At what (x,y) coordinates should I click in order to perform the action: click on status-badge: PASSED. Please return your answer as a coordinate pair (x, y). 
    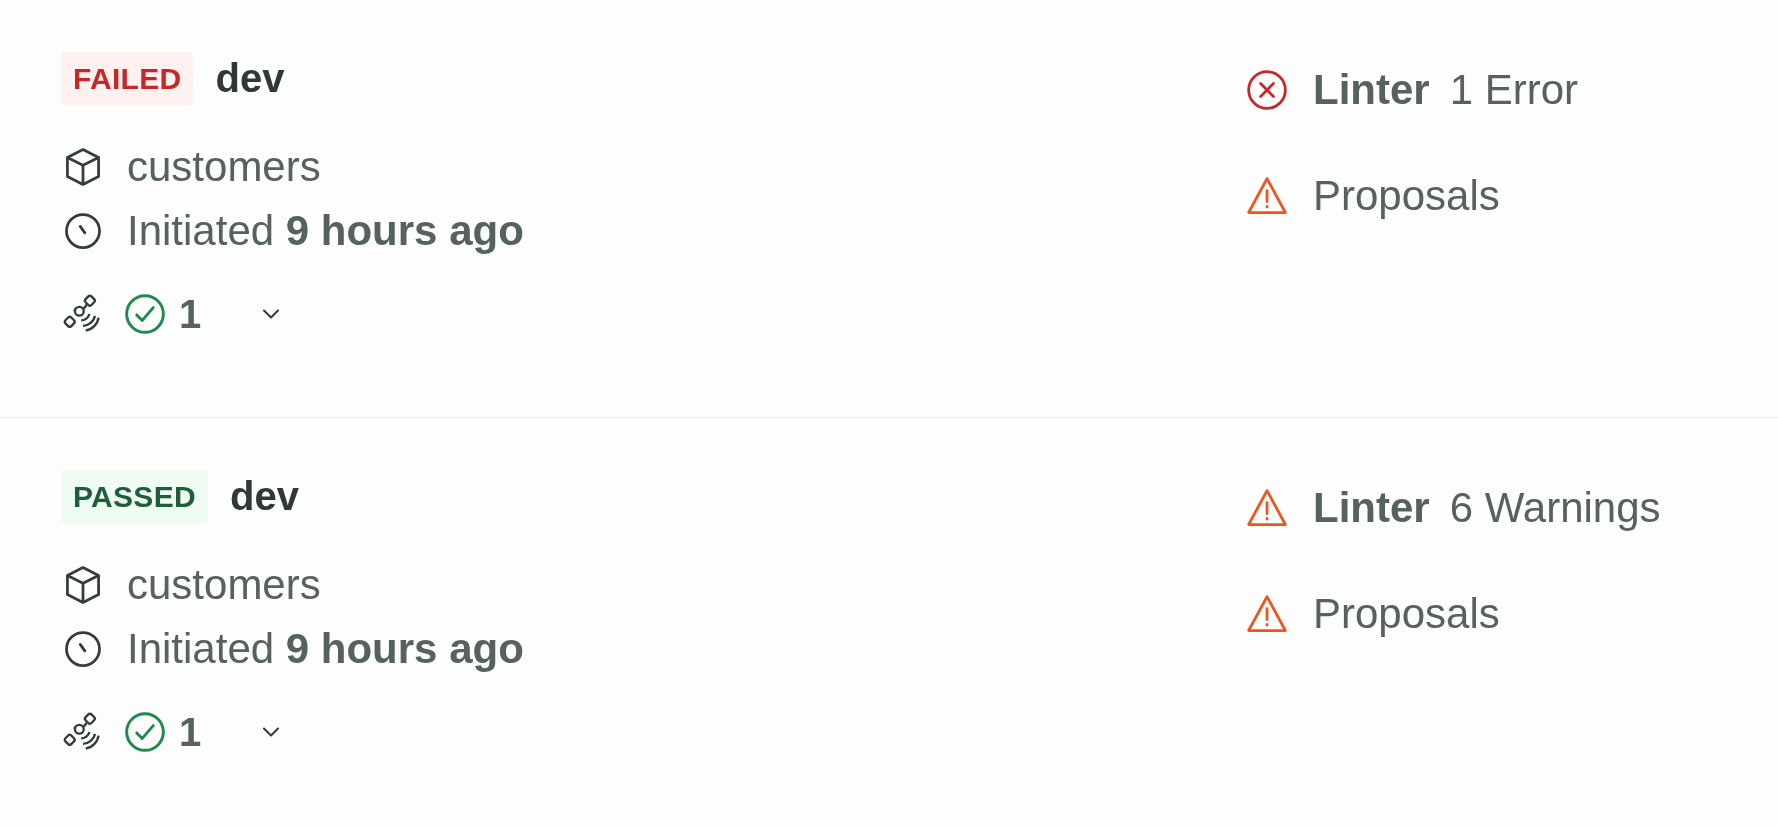
    Looking at the image, I should click on (134, 496).